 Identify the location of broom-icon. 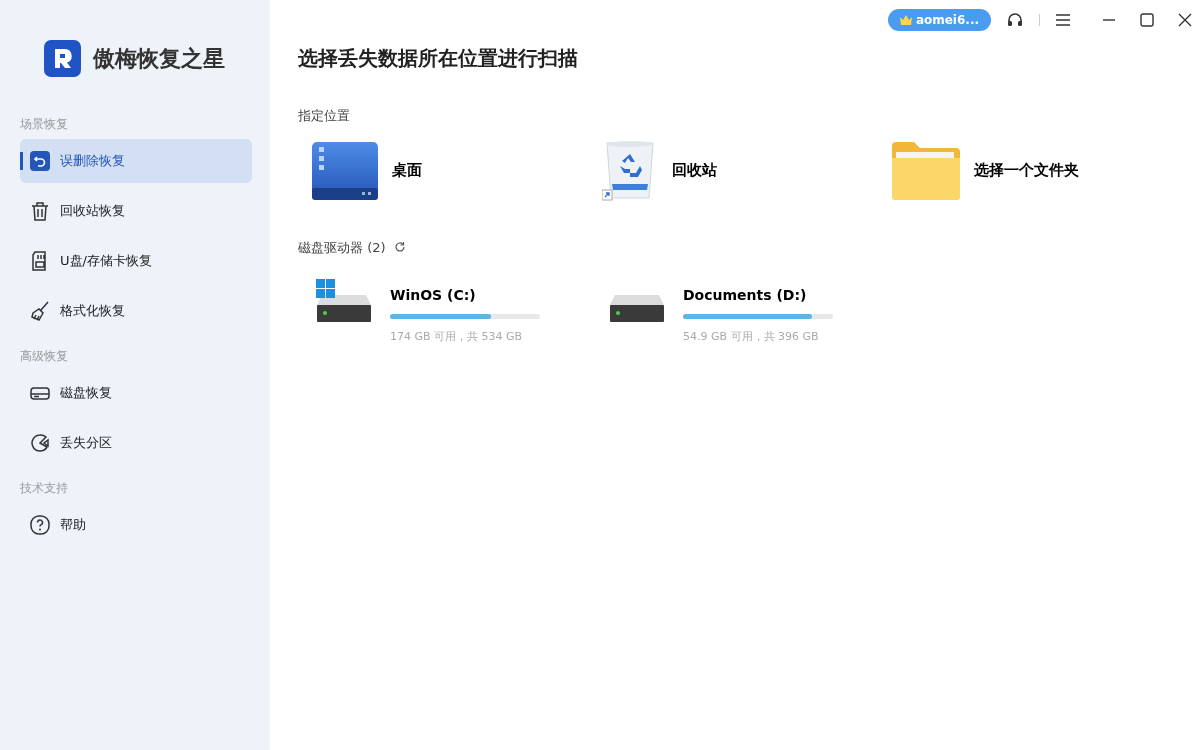
(40, 311).